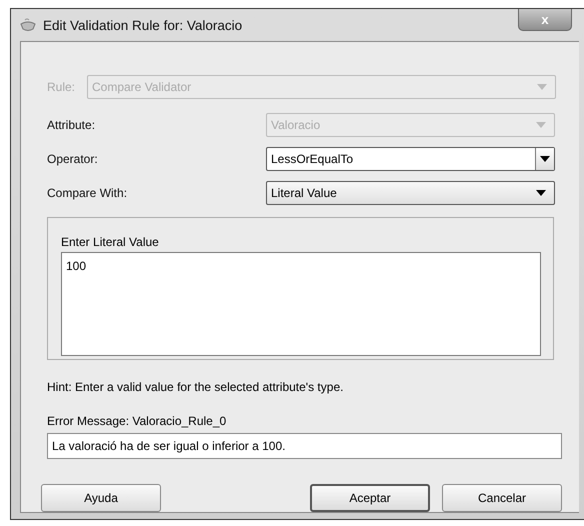 The image size is (584, 526). Describe the element at coordinates (28, 25) in the screenshot. I see `cup-icon` at that location.